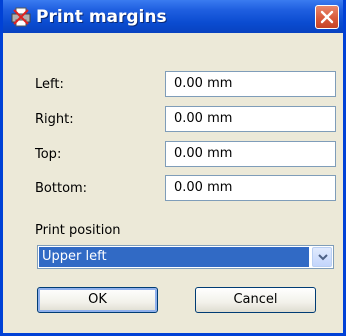 This screenshot has width=346, height=336. Describe the element at coordinates (250, 119) in the screenshot. I see `right-margin-input: 0.00 mm` at that location.